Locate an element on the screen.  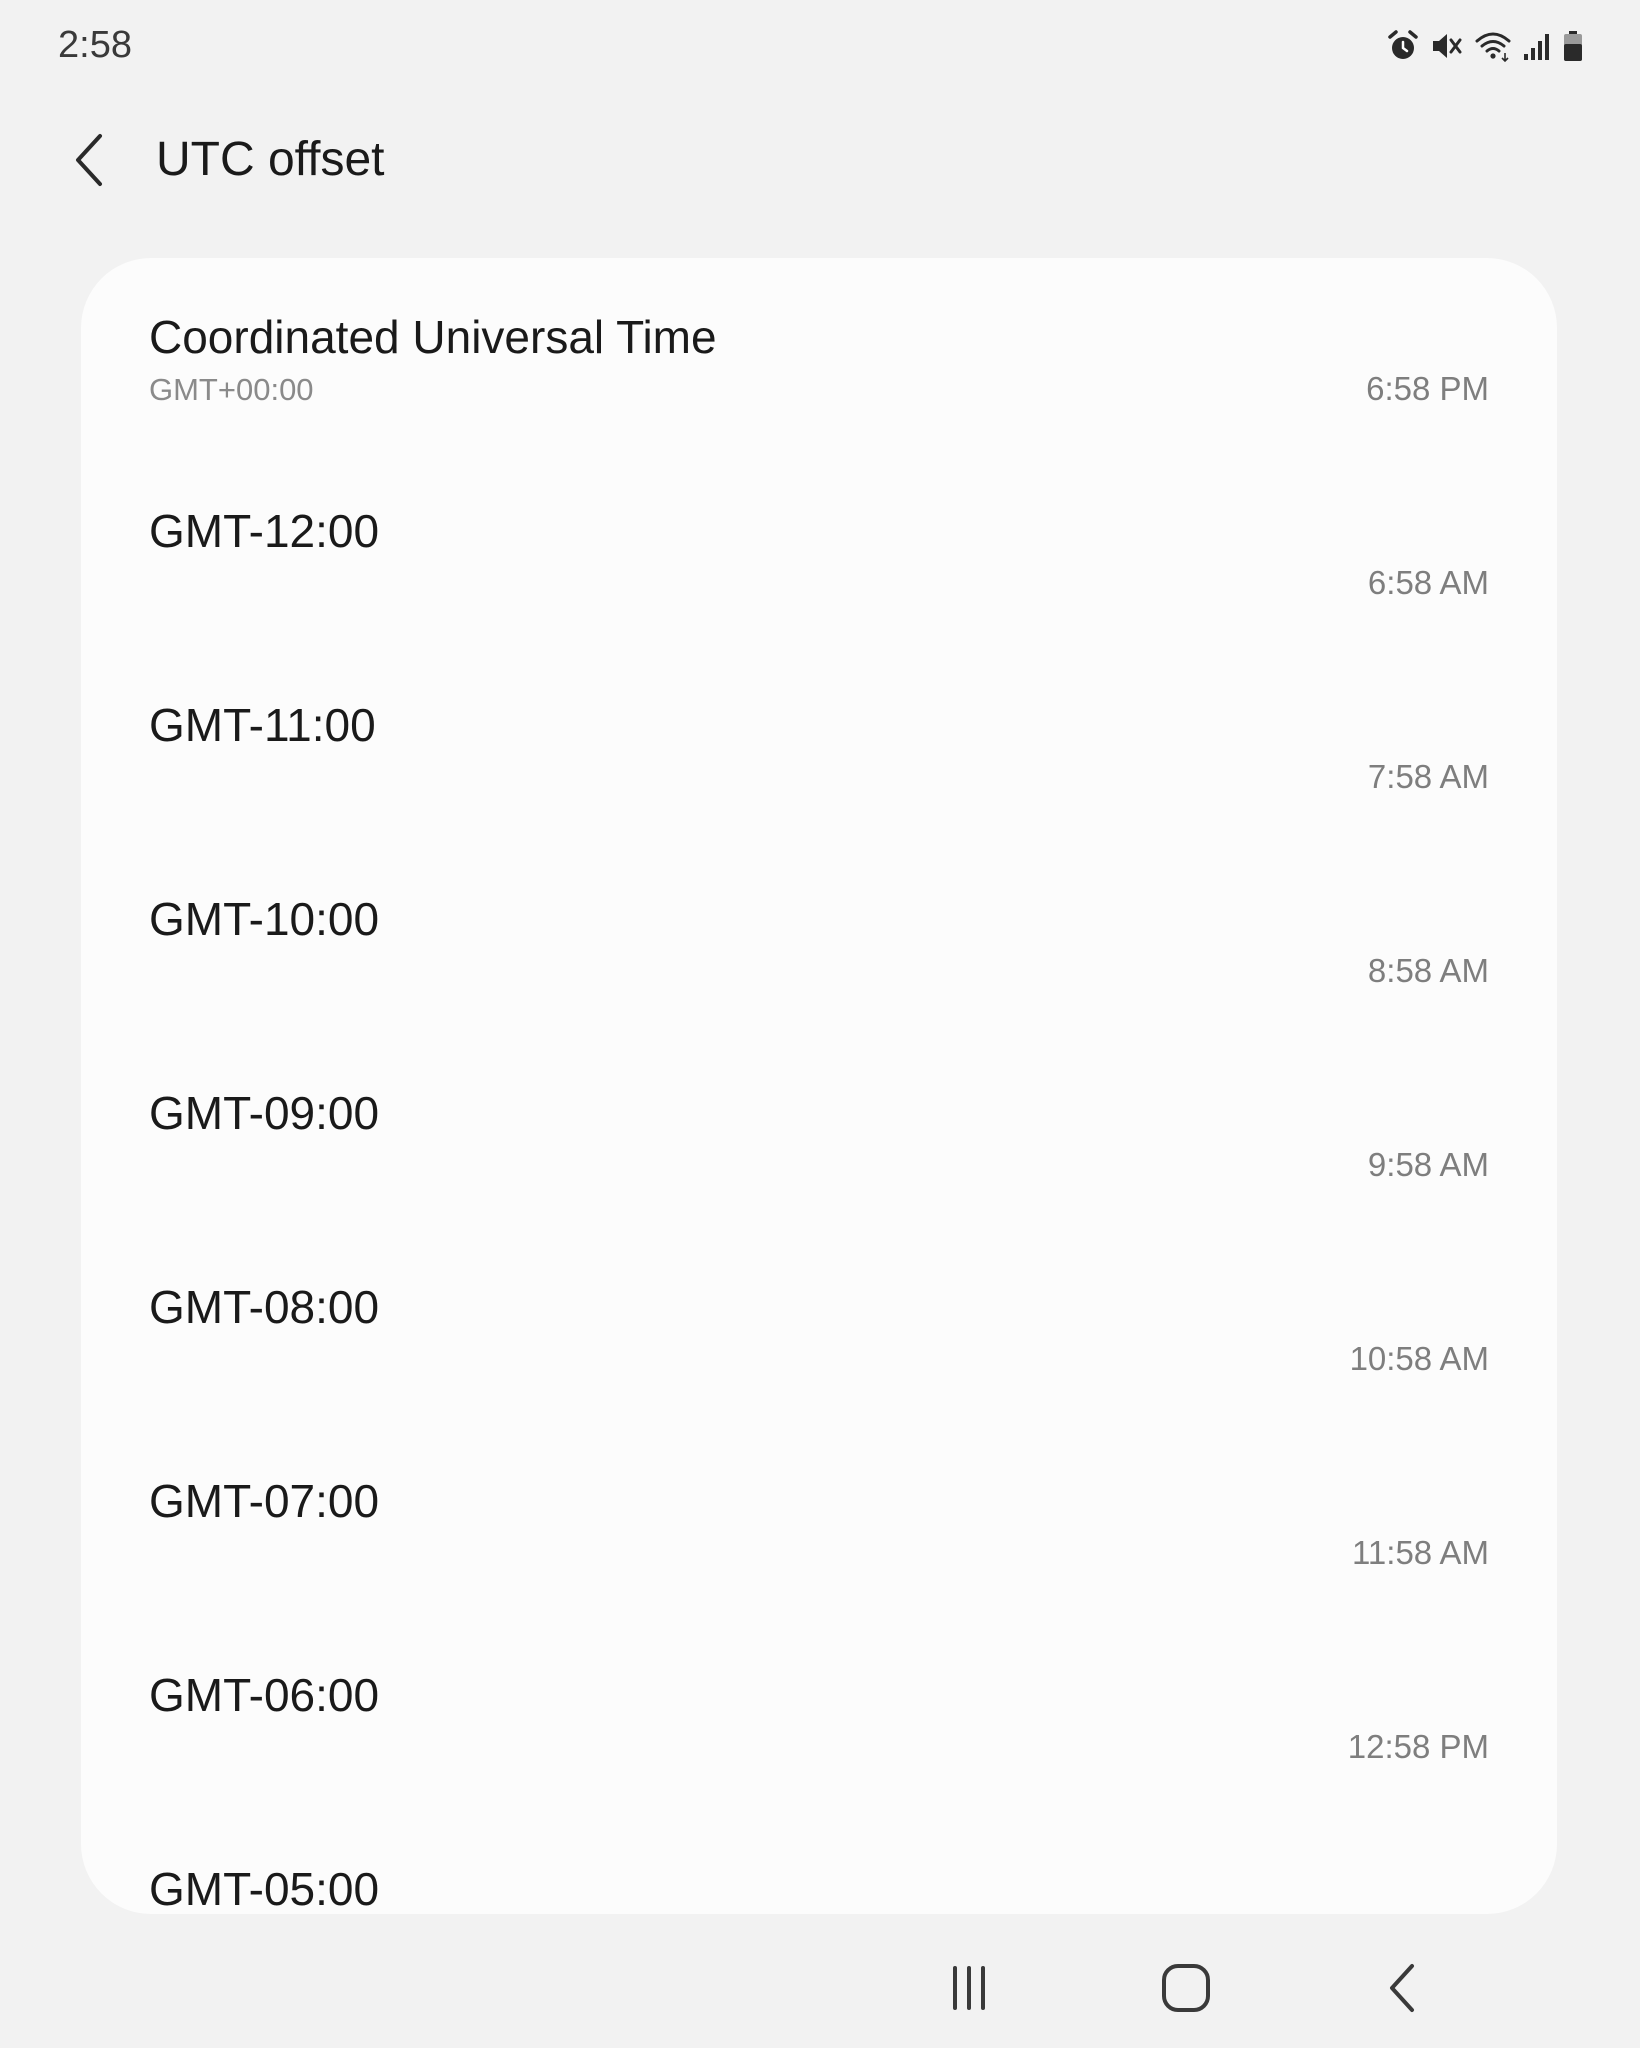
chevron-left-icon is located at coordinates (89, 160).